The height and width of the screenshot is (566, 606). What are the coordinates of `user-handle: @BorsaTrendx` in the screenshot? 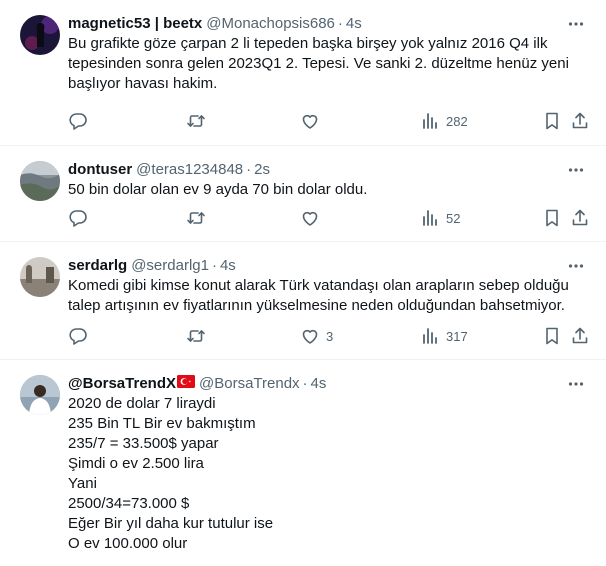 It's located at (249, 384).